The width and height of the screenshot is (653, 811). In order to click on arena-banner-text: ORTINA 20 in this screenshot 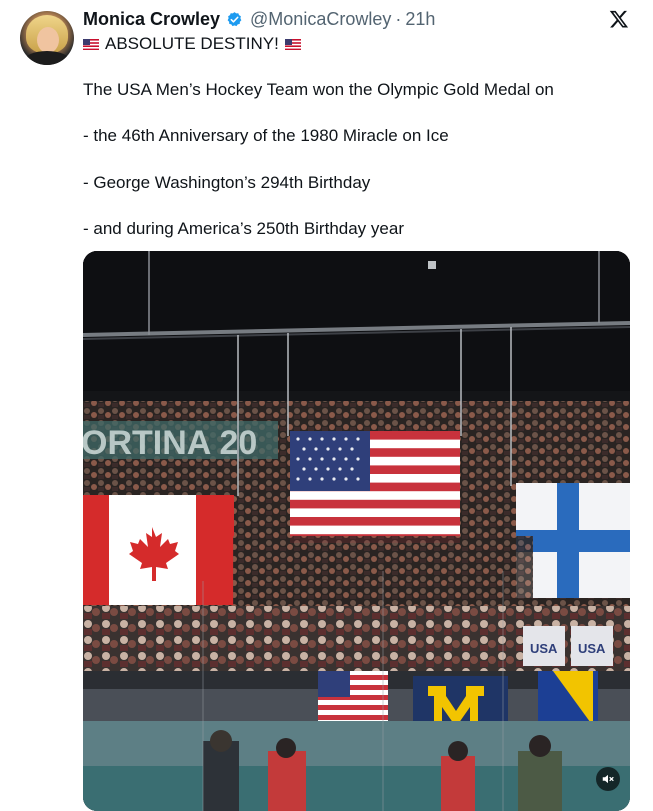, I will do `click(170, 443)`.